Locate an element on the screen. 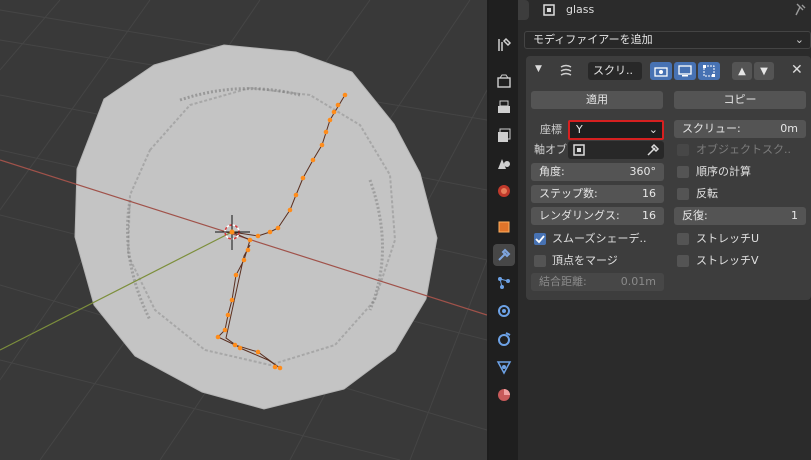  move-up-icon: ▲ is located at coordinates (742, 71).